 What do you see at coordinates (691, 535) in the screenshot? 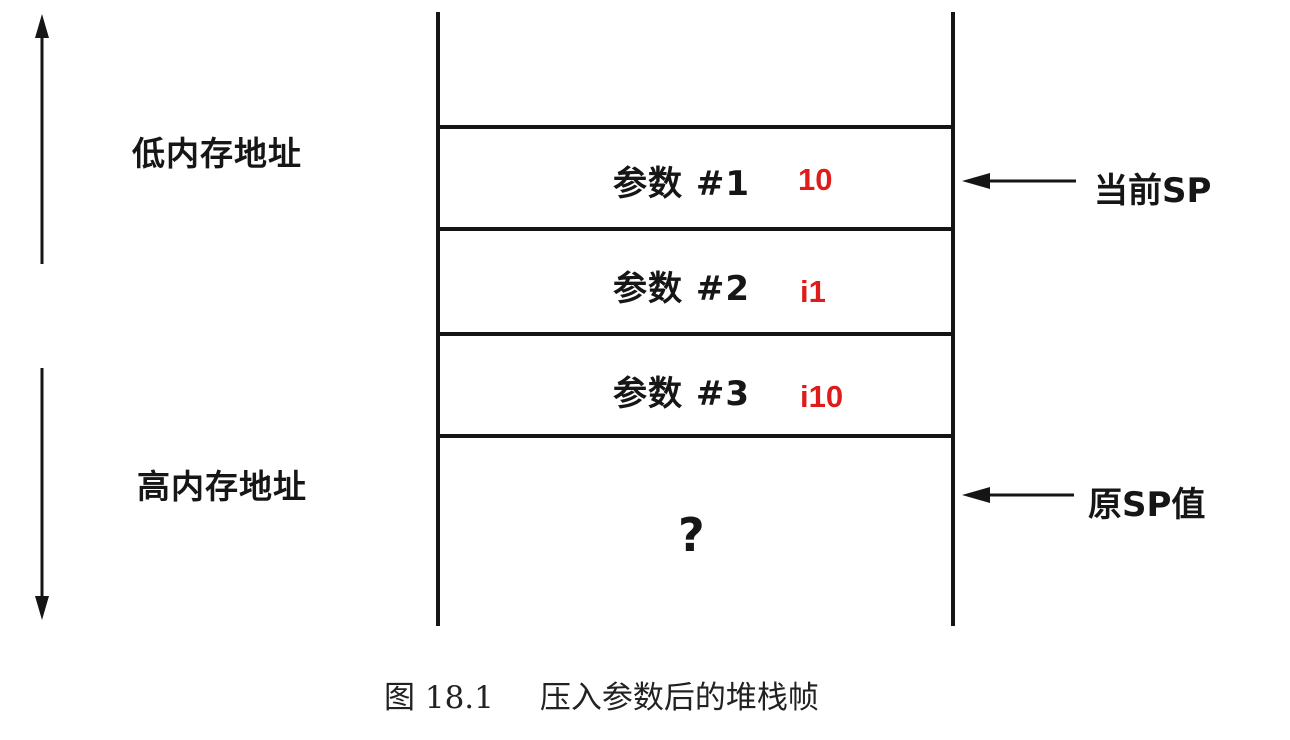
I see `unknown-slot-mark: ?` at bounding box center [691, 535].